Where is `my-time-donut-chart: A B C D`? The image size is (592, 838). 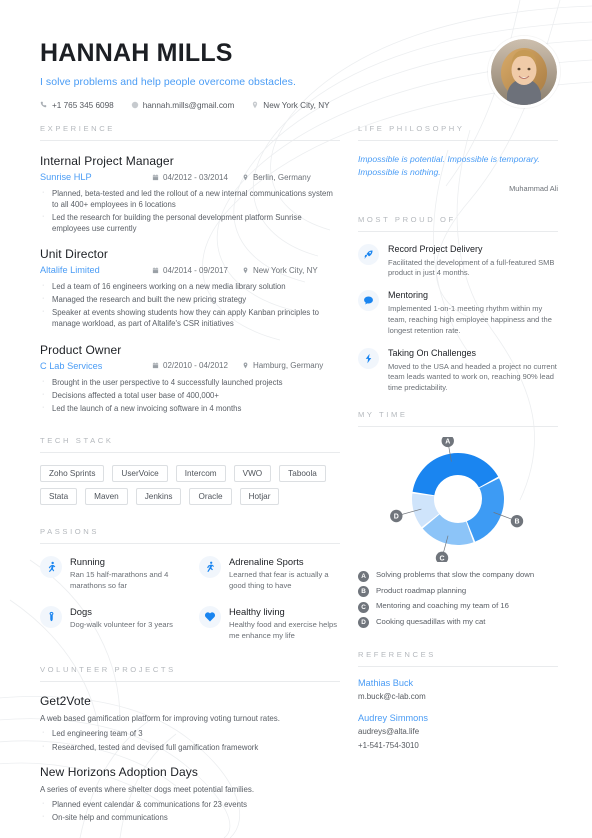
my-time-donut-chart: A B C D is located at coordinates (458, 500).